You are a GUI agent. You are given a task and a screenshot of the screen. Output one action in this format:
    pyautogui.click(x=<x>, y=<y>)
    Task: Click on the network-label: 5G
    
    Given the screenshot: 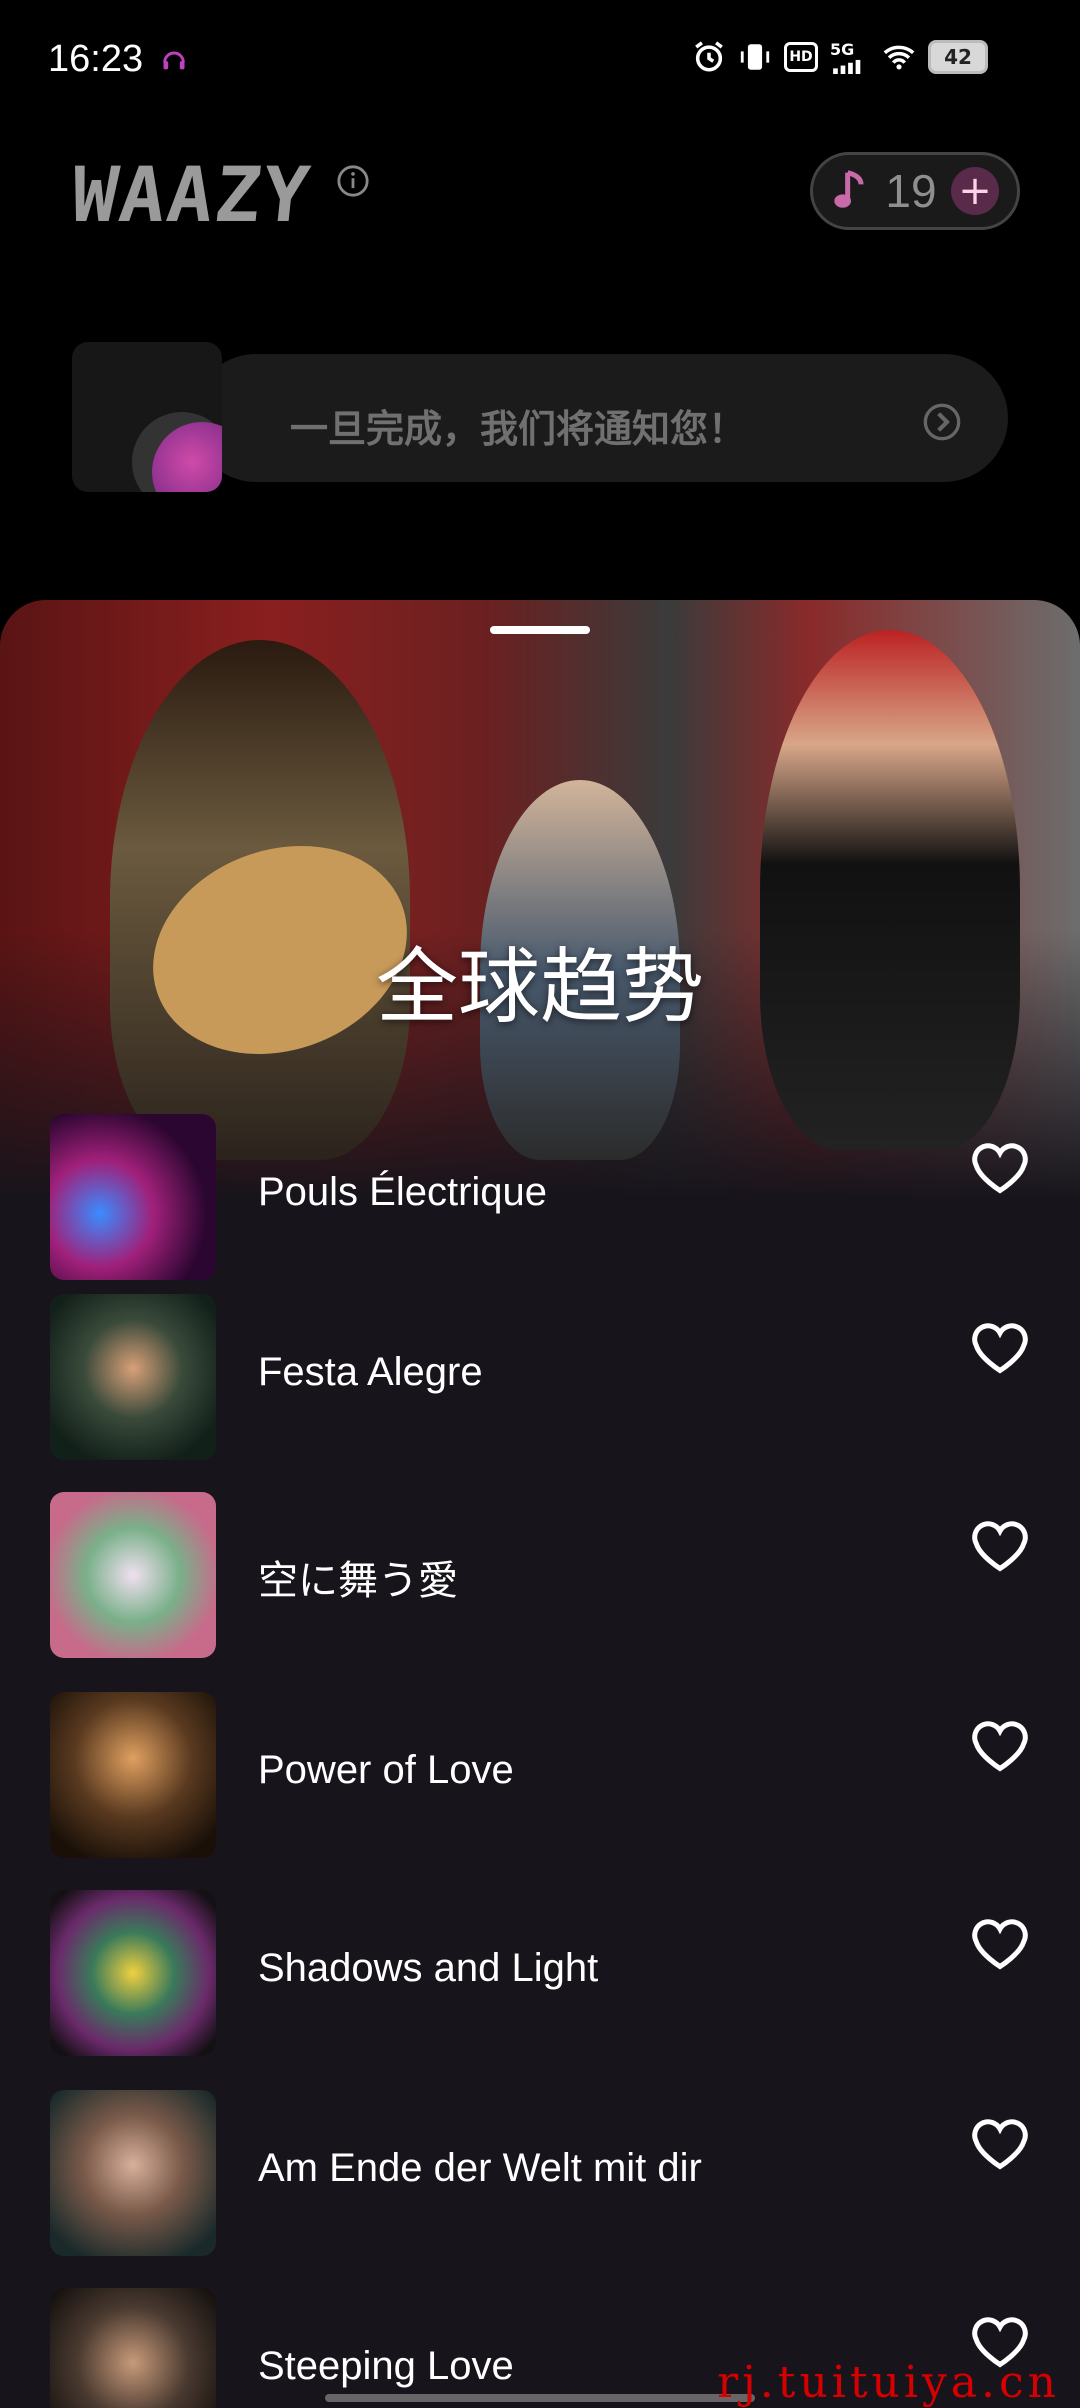 What is the action you would take?
    pyautogui.click(x=842, y=49)
    